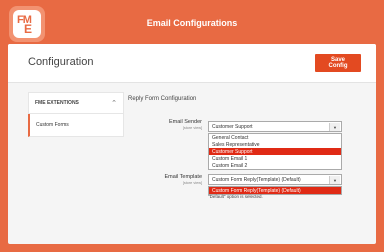 The image size is (384, 252). What do you see at coordinates (57, 103) in the screenshot?
I see `sidebar-section-label: FME EXTENTIONS` at bounding box center [57, 103].